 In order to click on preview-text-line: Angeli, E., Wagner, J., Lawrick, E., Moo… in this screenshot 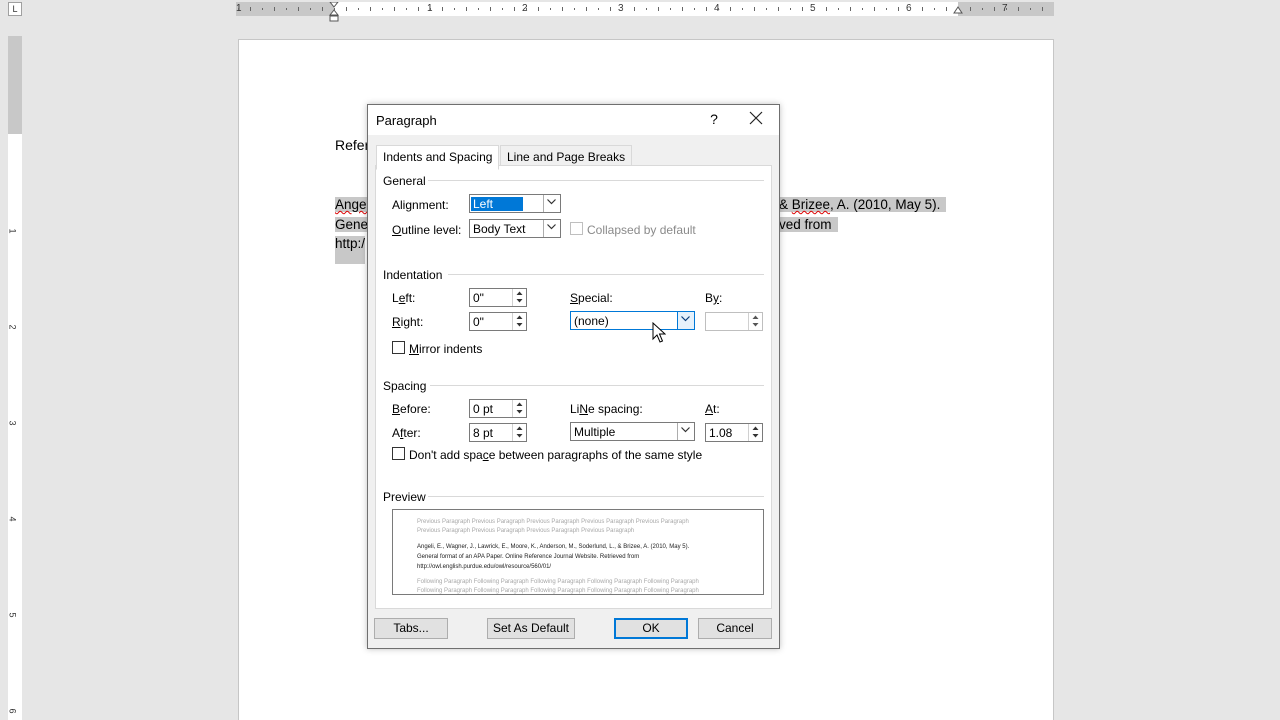, I will do `click(553, 547)`.